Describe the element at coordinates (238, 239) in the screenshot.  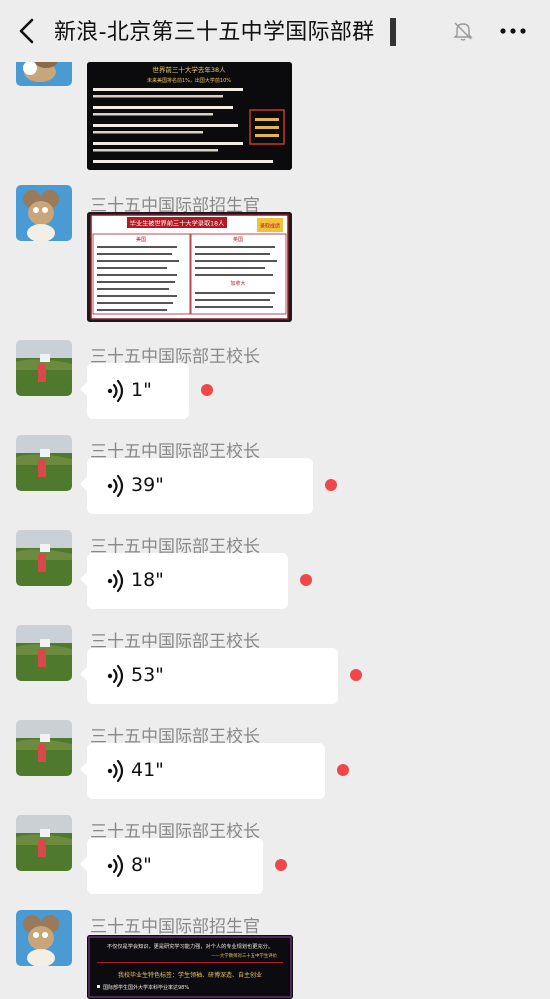
I see `image-col2: 英国` at that location.